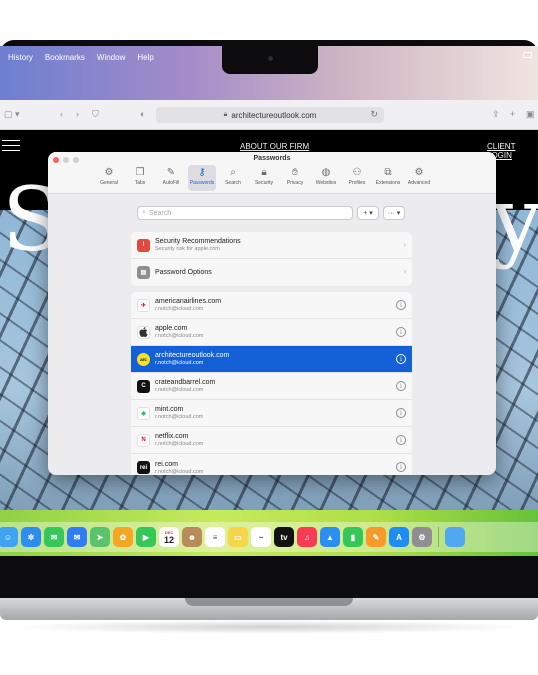 Image resolution: width=538 pixels, height=675 pixels. What do you see at coordinates (100, 537) in the screenshot?
I see `maps-icon: ➤` at bounding box center [100, 537].